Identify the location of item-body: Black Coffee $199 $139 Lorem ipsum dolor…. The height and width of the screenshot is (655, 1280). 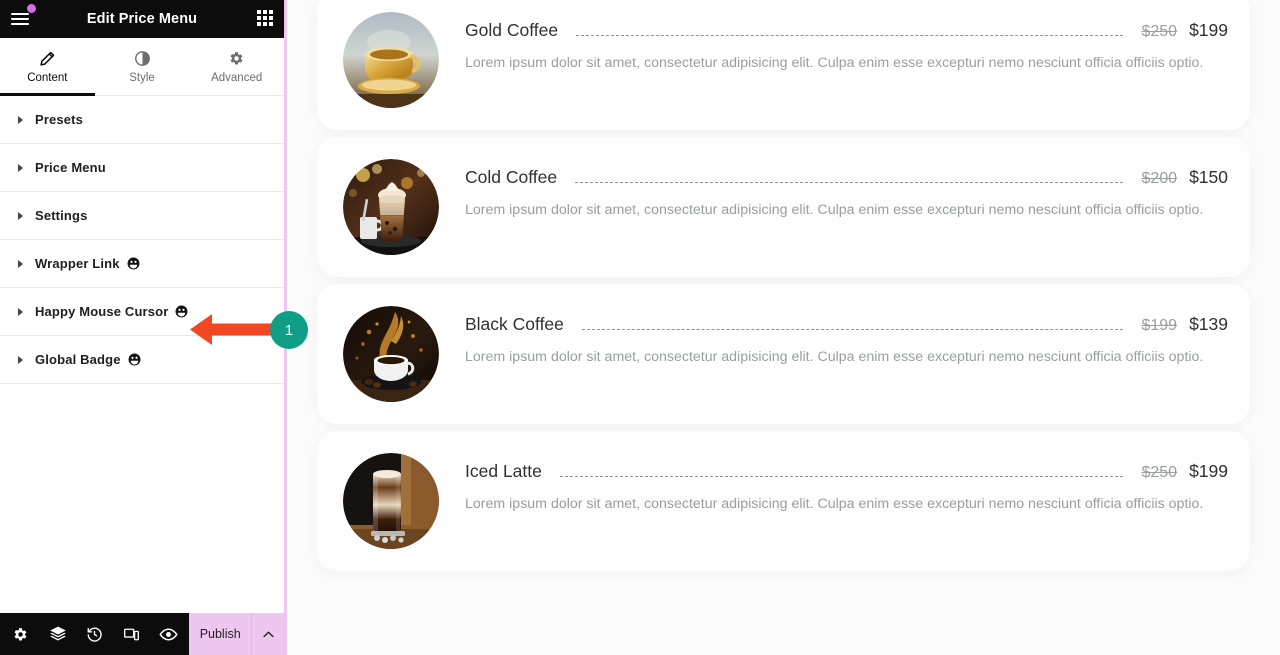
(846, 337).